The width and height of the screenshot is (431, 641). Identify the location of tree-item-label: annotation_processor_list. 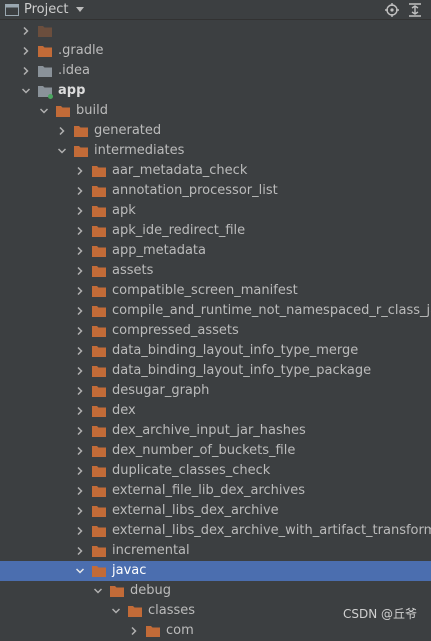
(195, 190).